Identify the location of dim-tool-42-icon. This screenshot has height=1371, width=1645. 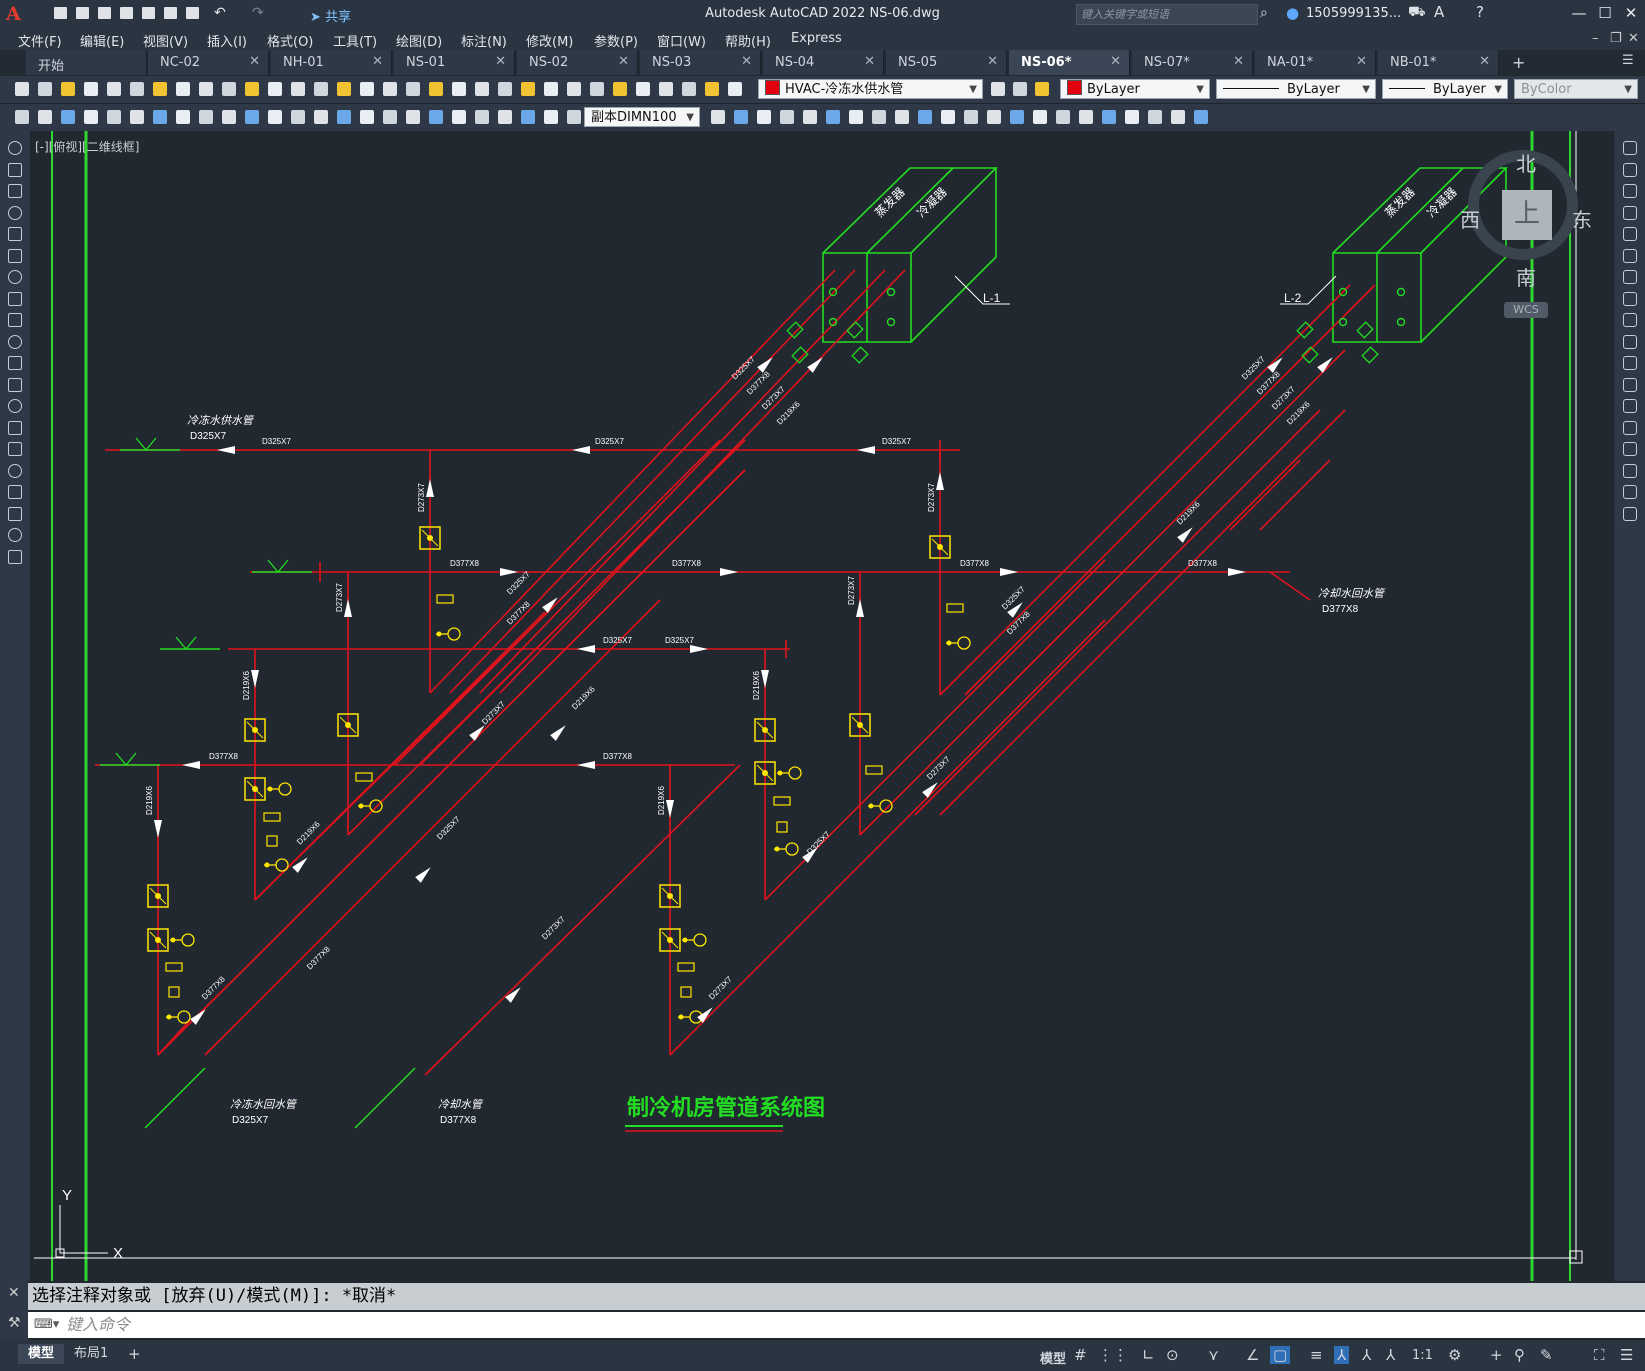
(1086, 117).